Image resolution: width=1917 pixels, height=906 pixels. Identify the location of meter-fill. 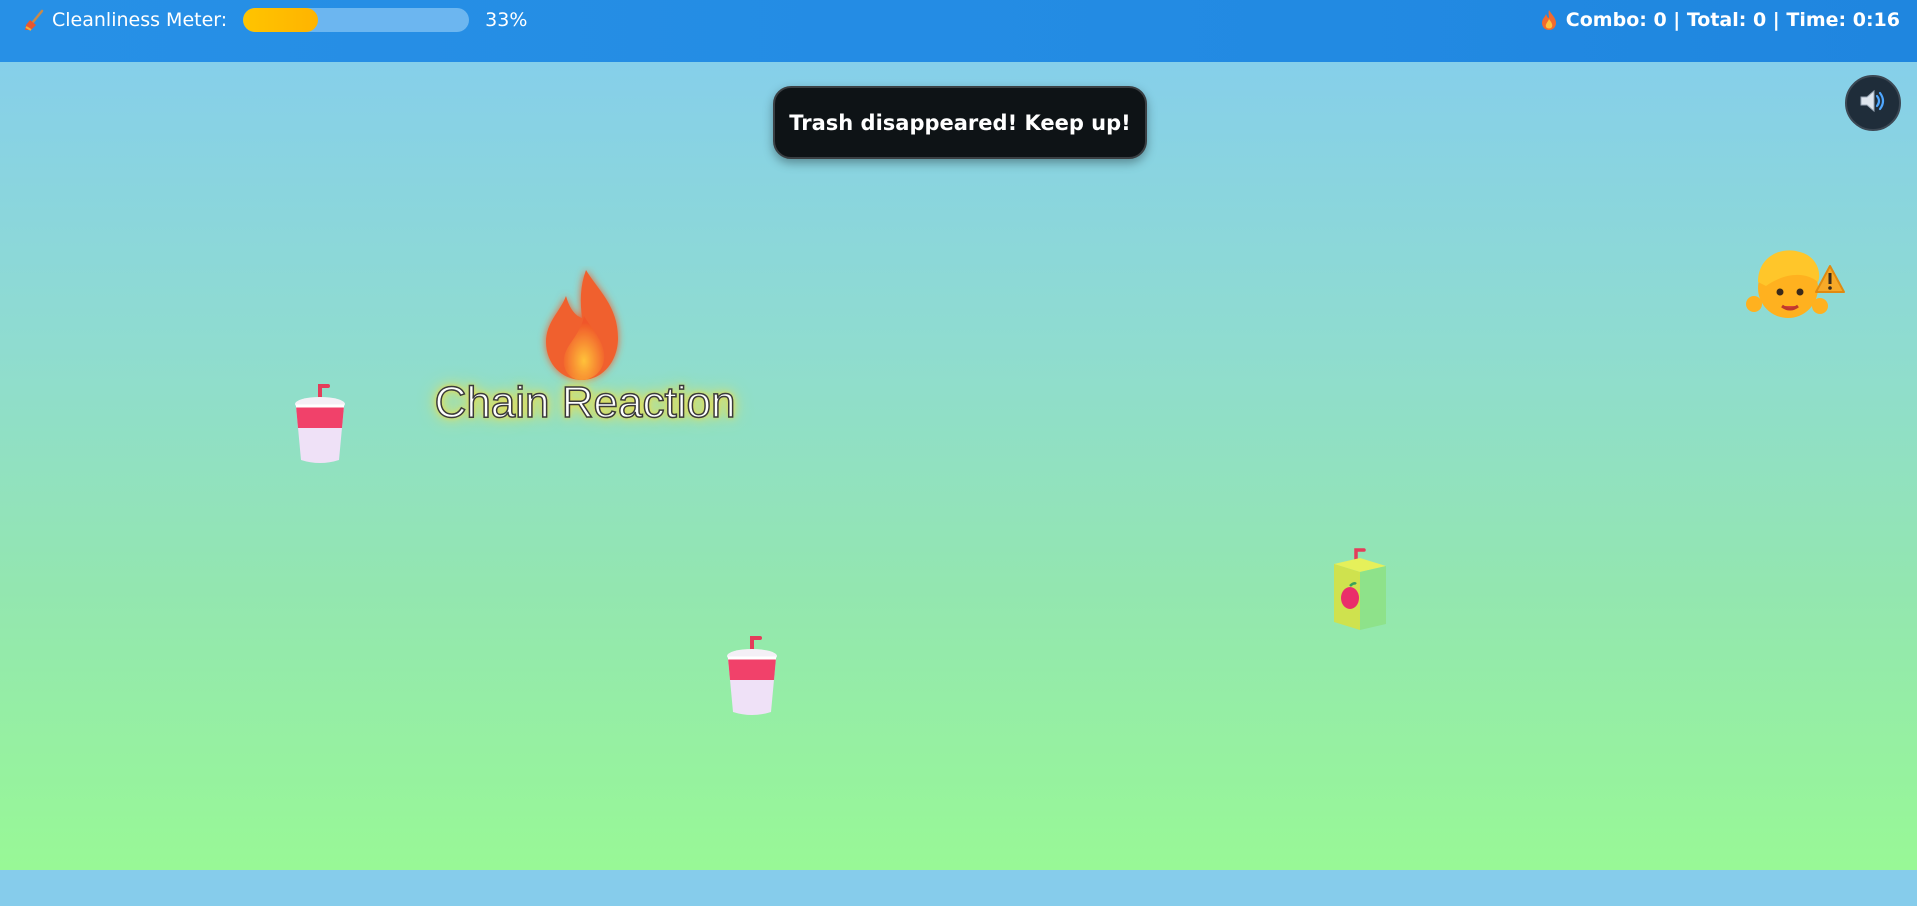
(280, 20).